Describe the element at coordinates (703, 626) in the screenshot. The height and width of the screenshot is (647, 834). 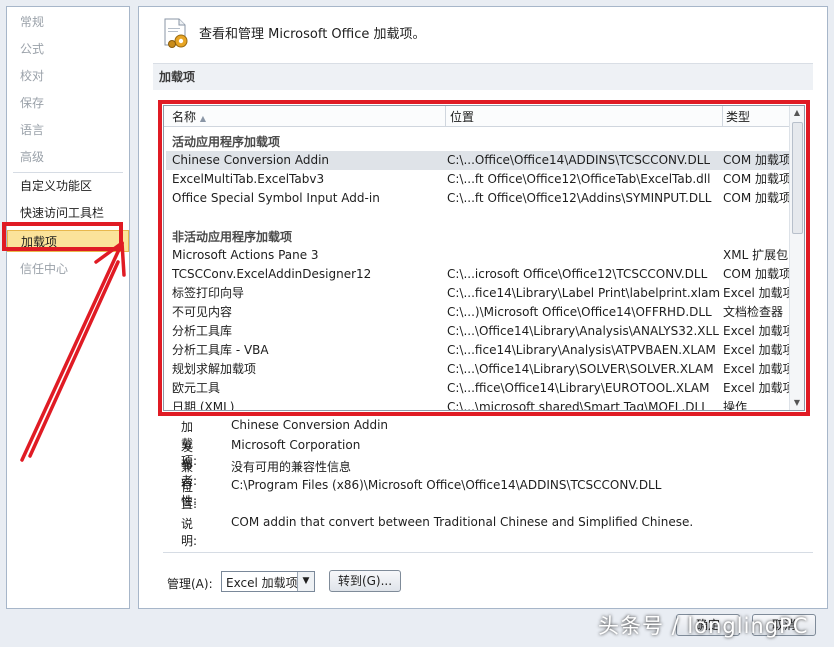
I see `watermark: 头条号 / longlingPC` at that location.